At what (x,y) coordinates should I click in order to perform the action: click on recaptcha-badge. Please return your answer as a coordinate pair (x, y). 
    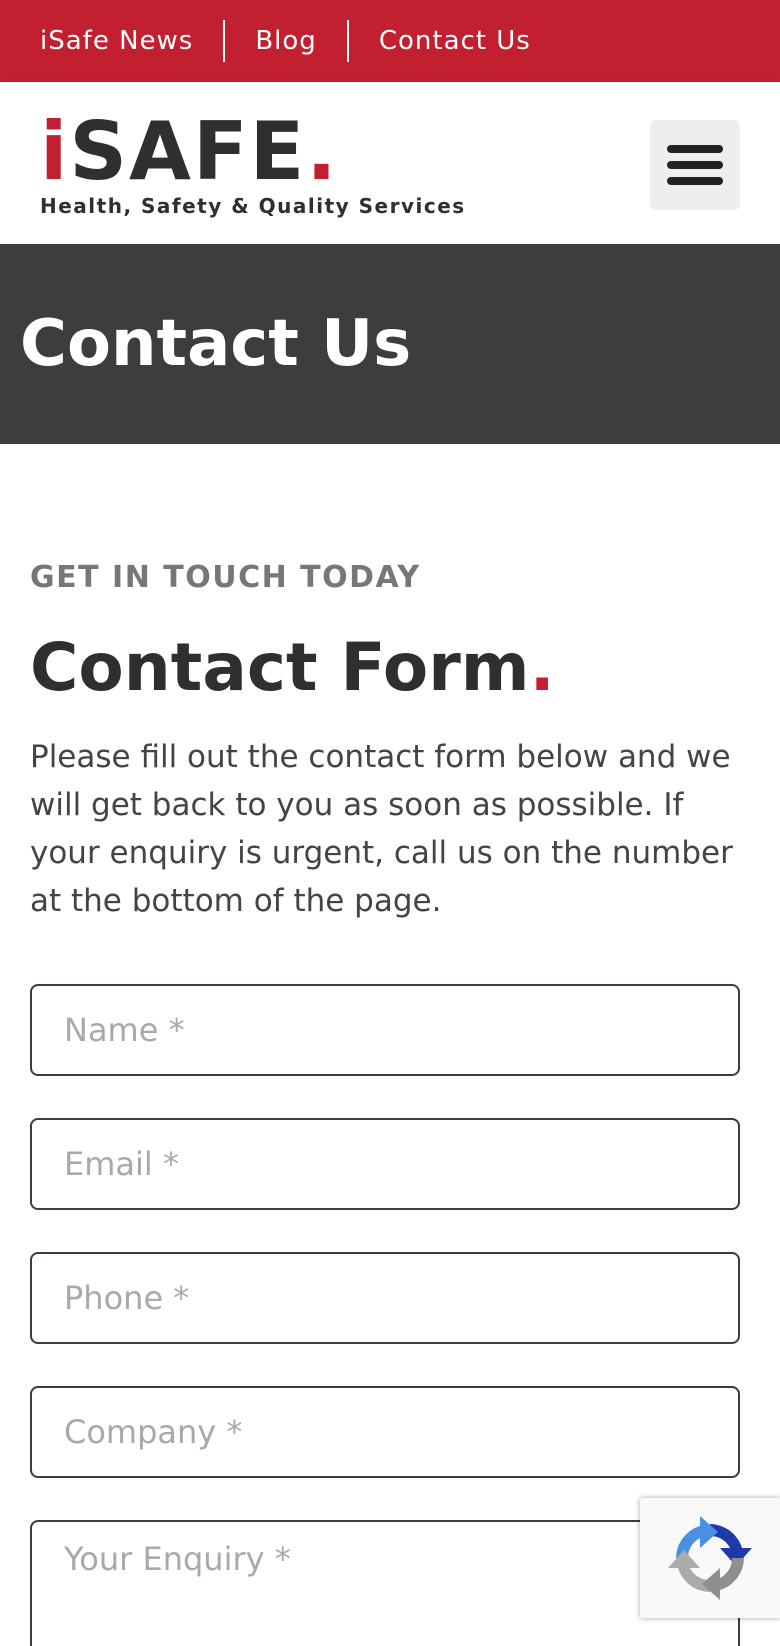
    Looking at the image, I should click on (710, 1558).